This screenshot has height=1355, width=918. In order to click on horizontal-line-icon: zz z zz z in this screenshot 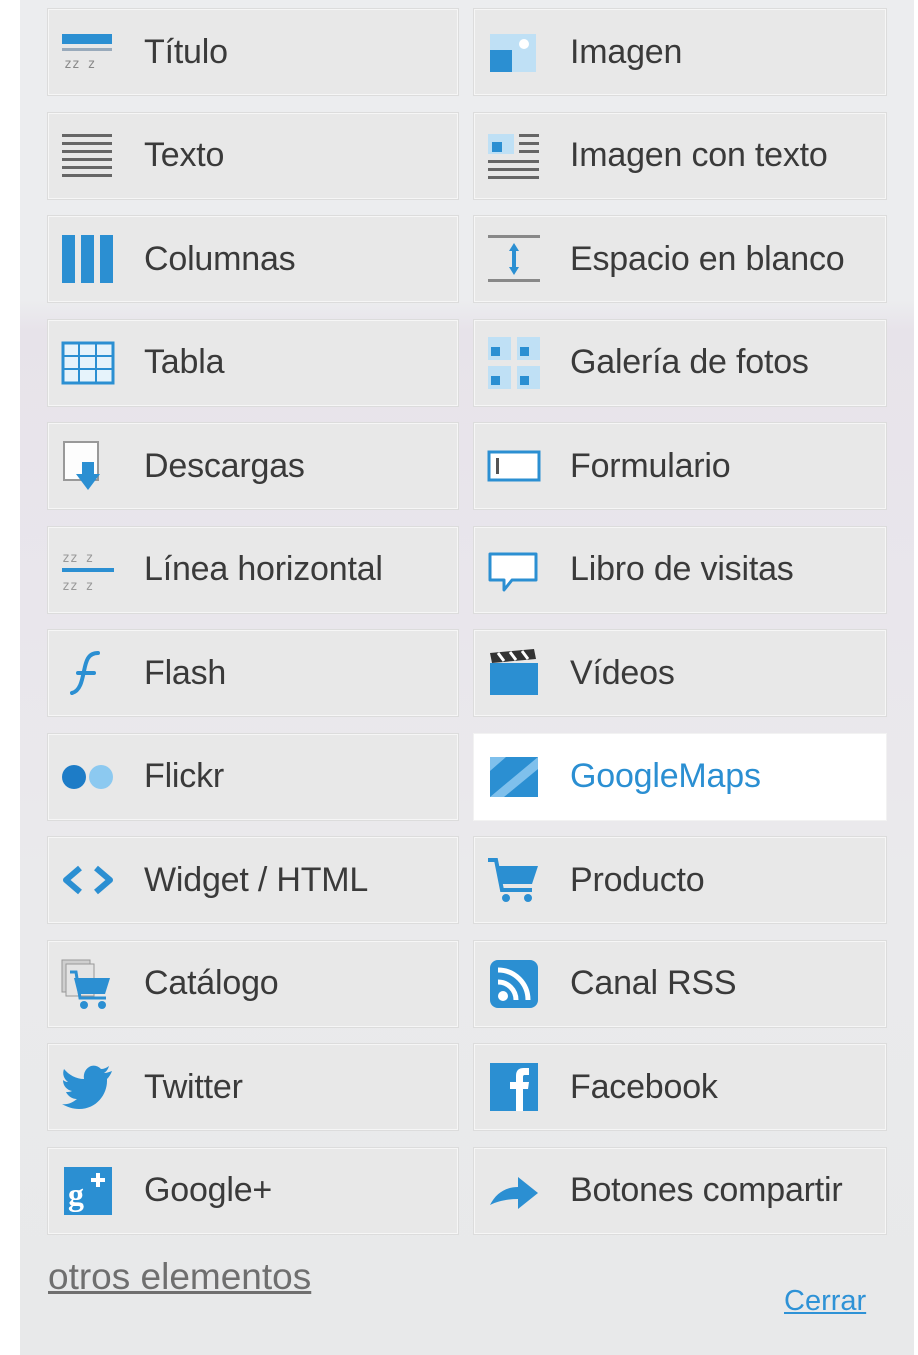, I will do `click(88, 570)`.